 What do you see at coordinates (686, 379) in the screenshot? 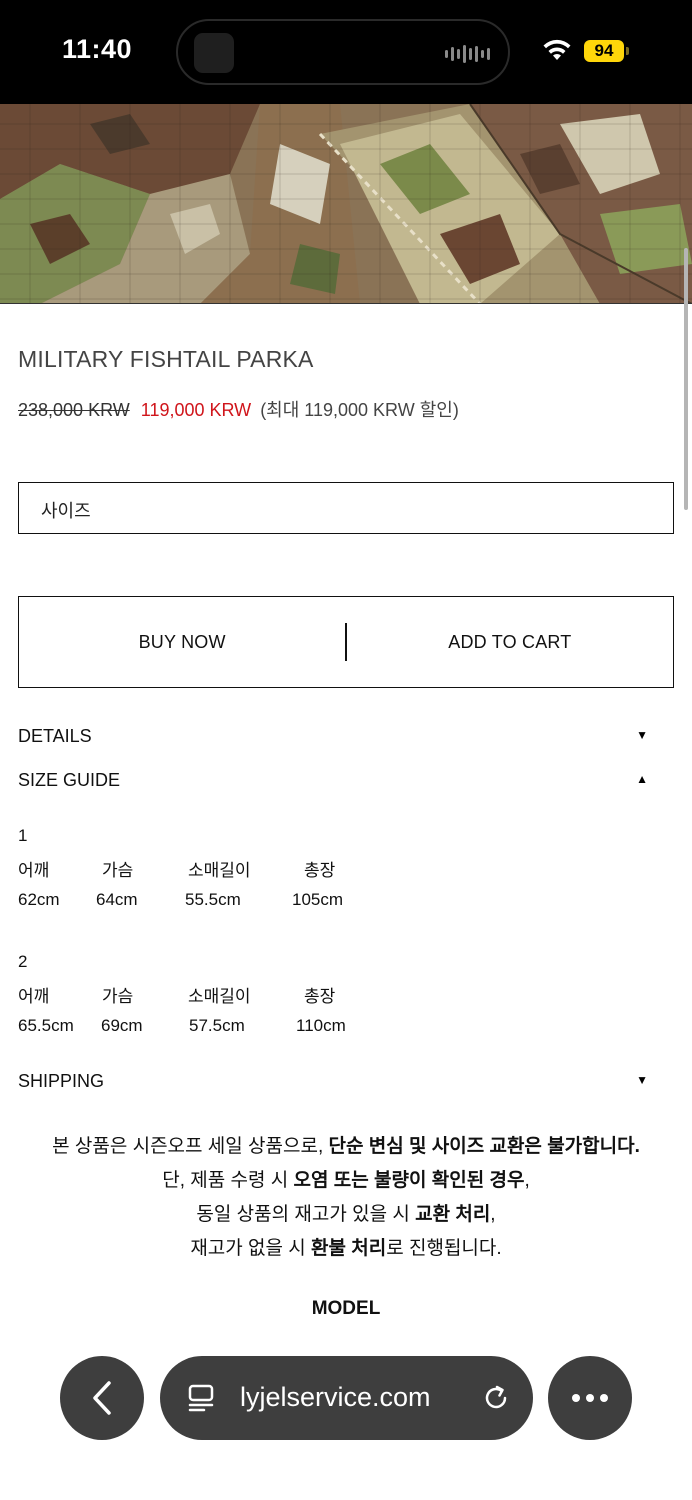
I see `page-scrollbar` at bounding box center [686, 379].